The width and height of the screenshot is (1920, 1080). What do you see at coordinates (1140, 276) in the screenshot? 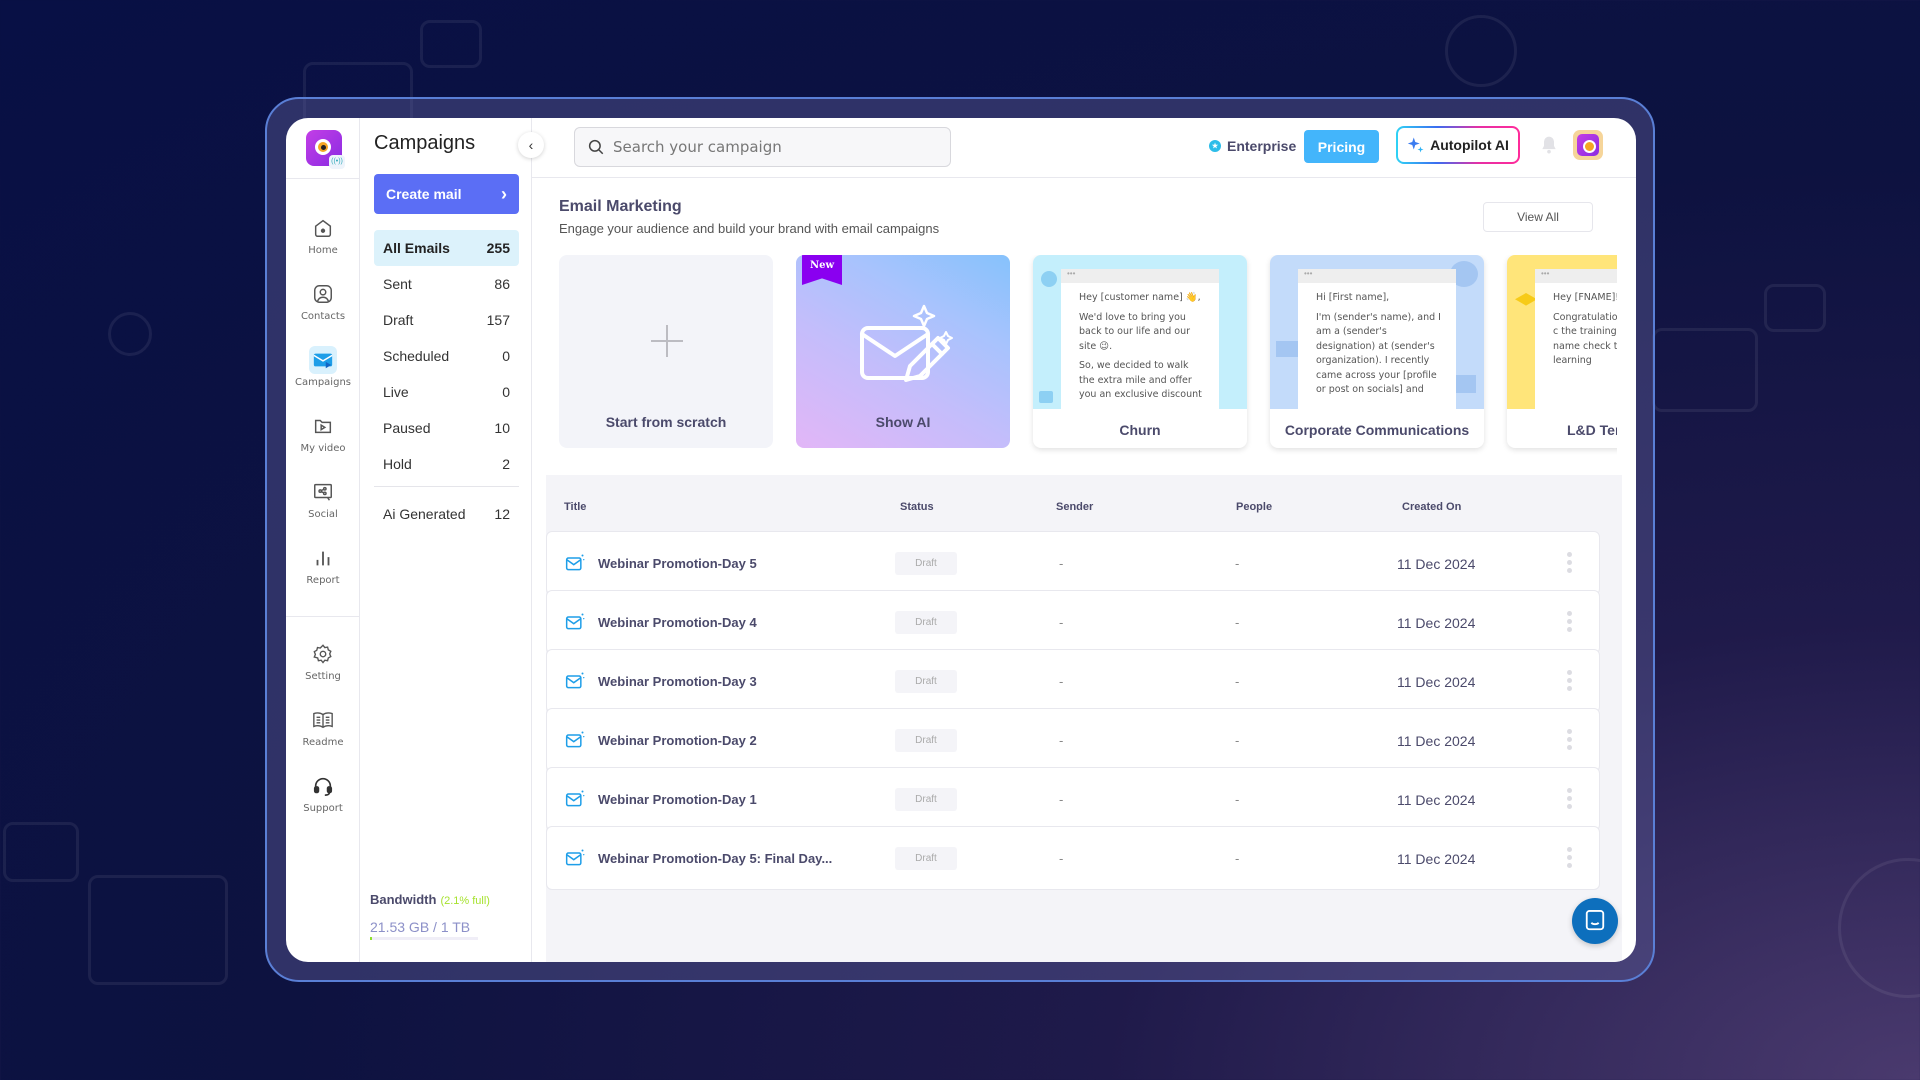
I see `window-dots: •••` at bounding box center [1140, 276].